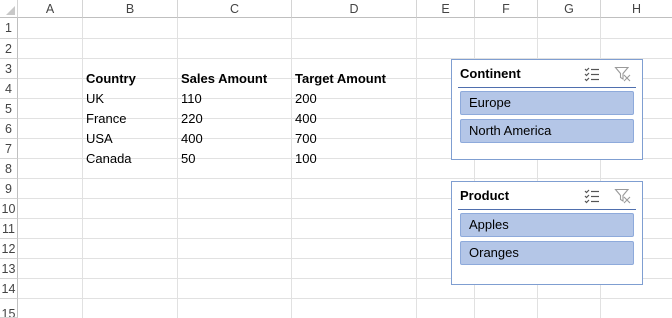  What do you see at coordinates (9, 209) in the screenshot?
I see `row-header-10: 10` at bounding box center [9, 209].